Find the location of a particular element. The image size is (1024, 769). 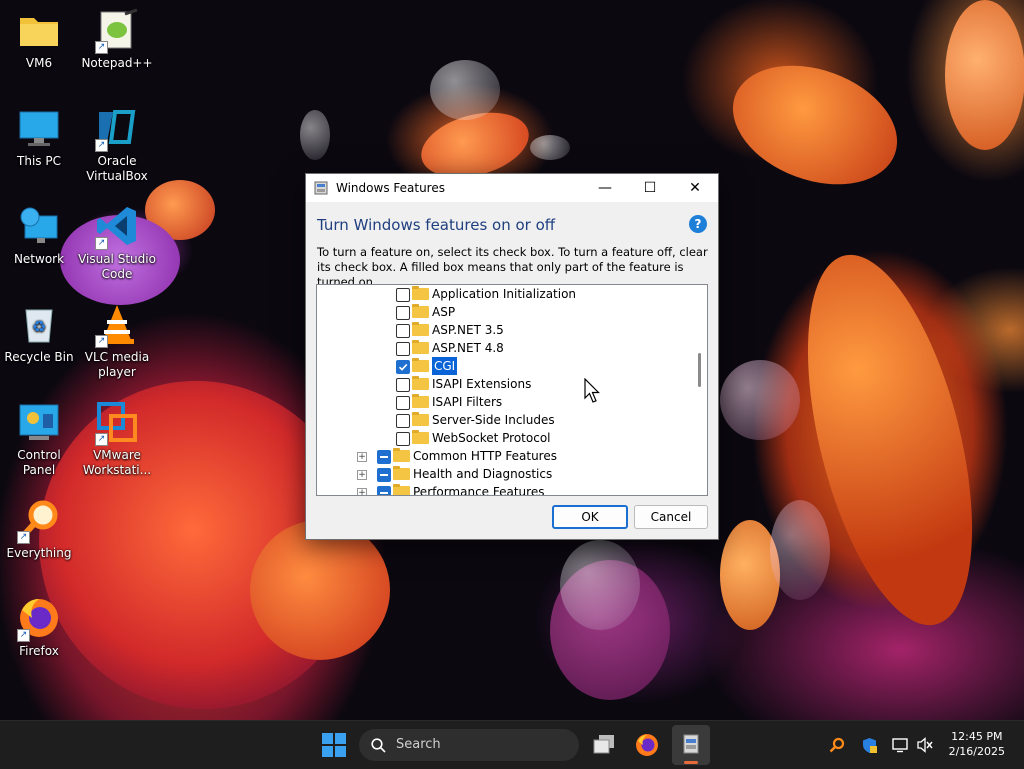

taskbar-search-box: Search is located at coordinates (469, 745).